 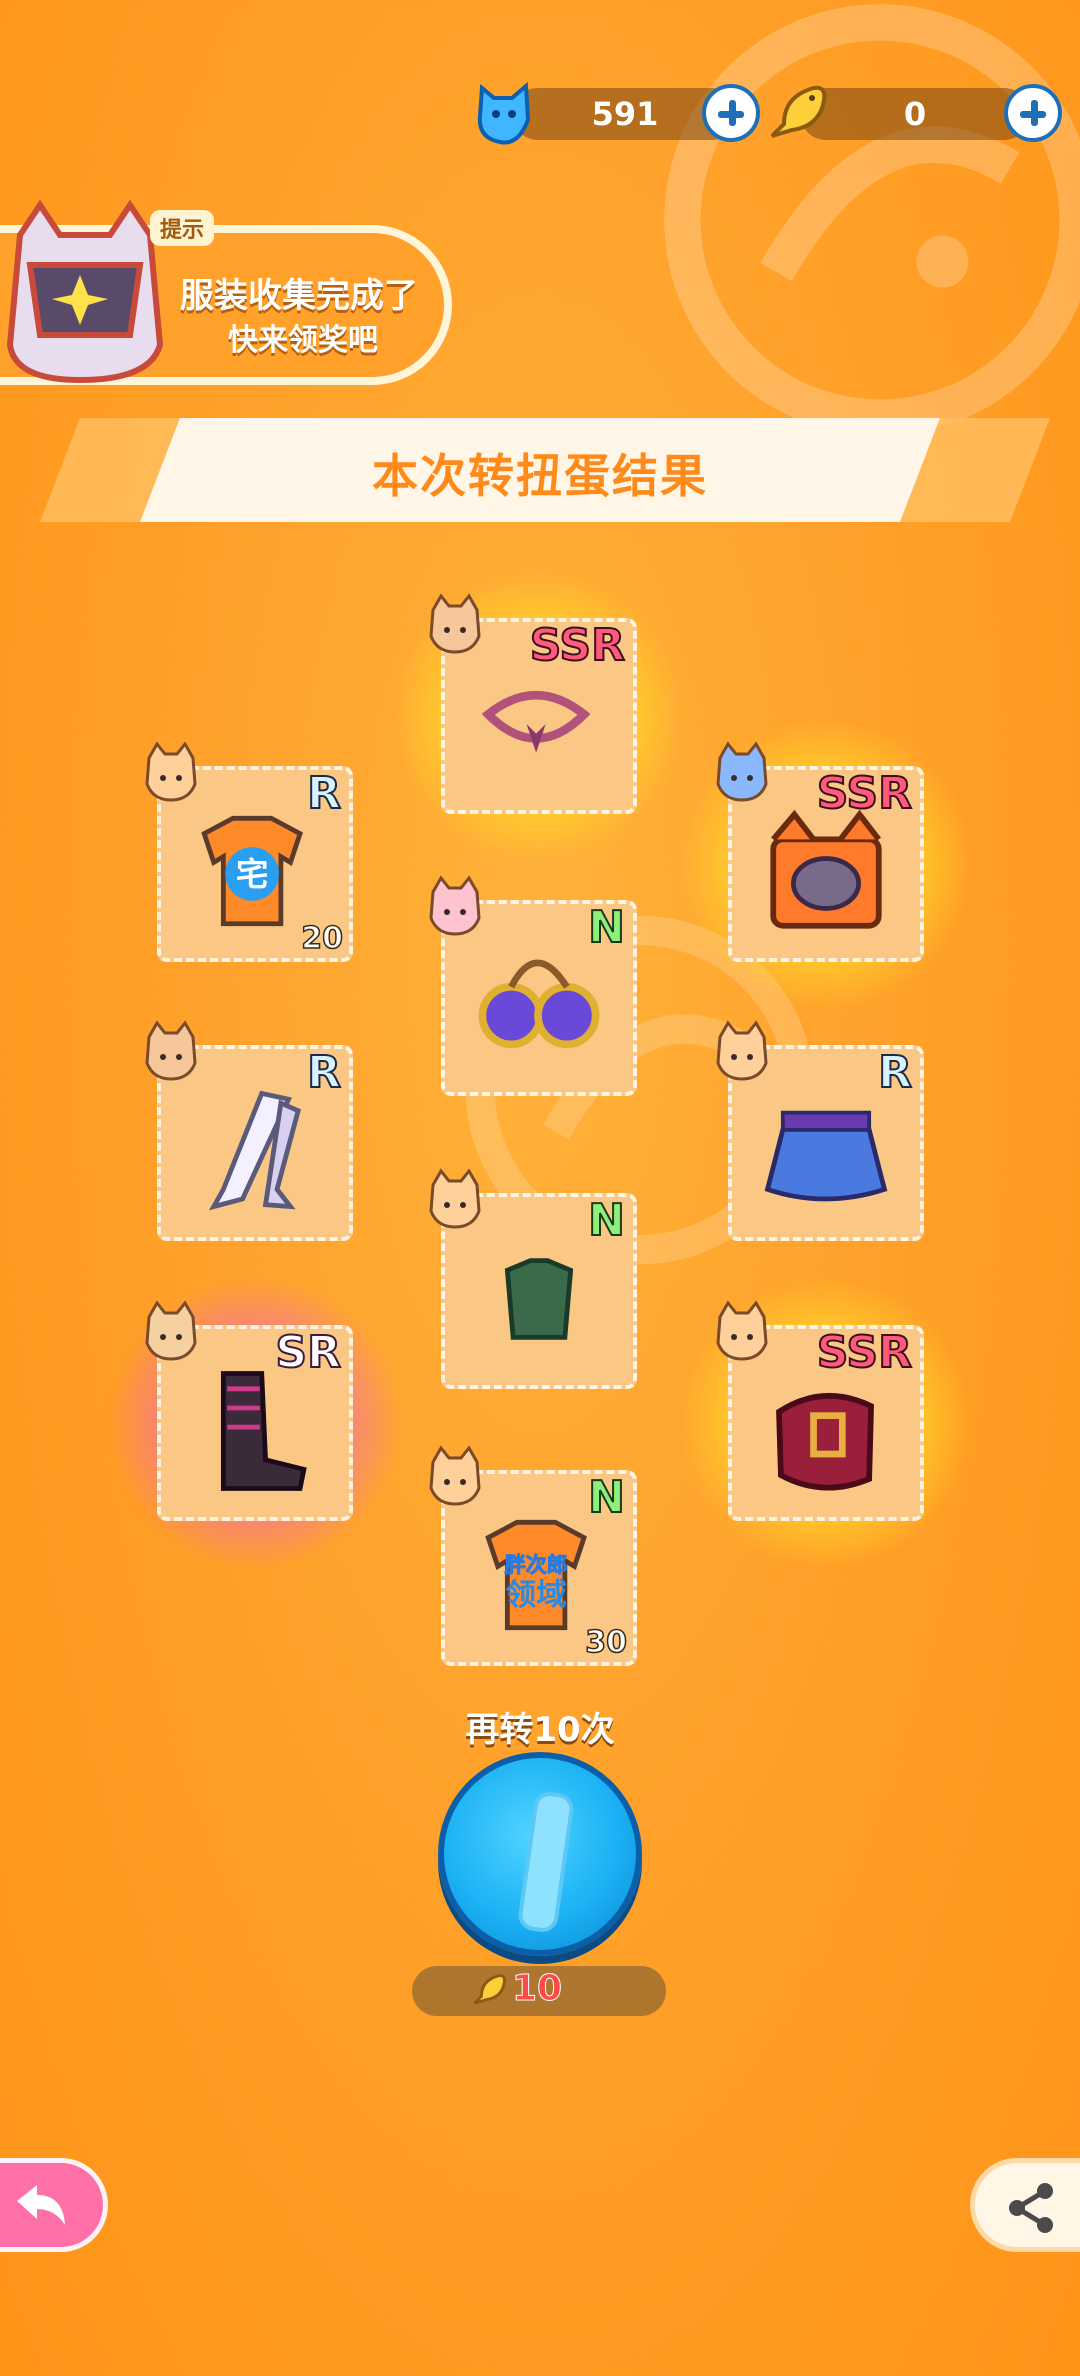 I want to click on result-card-rope-necklace: SSR, so click(x=539, y=716).